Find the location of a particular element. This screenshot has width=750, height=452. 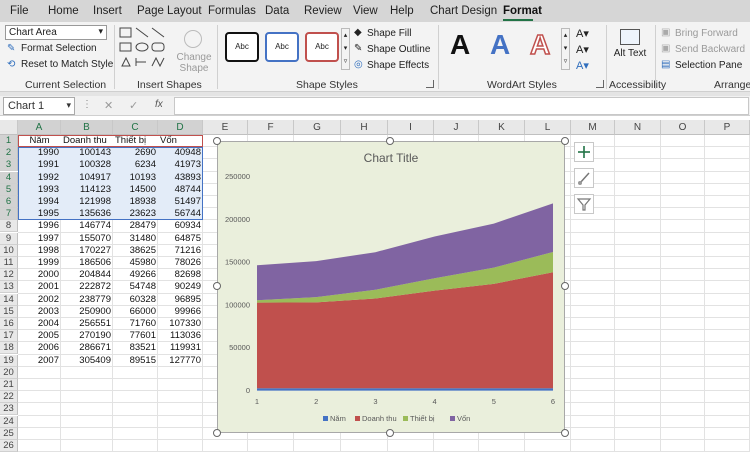

table-cell: 2690 is located at coordinates (135, 153).